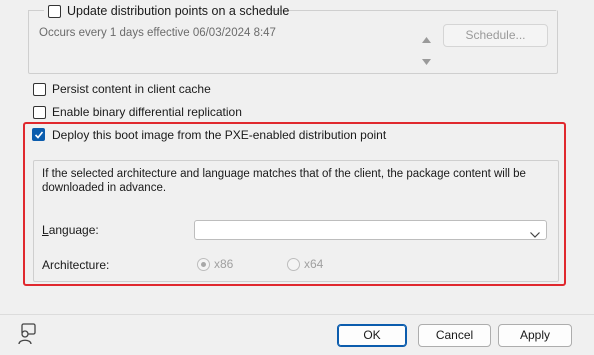  What do you see at coordinates (36, 10) in the screenshot?
I see `schedule-group-top-left-line` at bounding box center [36, 10].